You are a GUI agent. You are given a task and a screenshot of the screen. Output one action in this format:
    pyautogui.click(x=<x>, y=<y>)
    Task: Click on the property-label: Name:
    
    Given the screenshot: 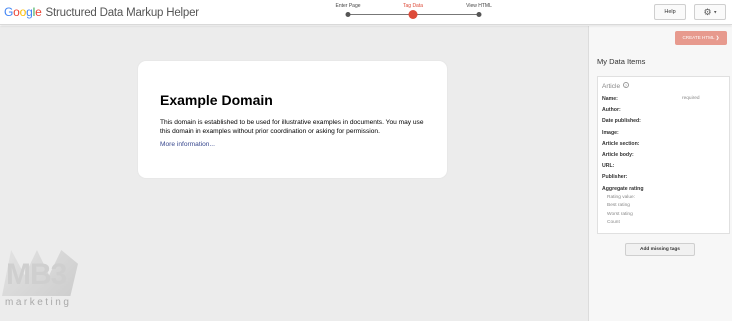 What is the action you would take?
    pyautogui.click(x=610, y=99)
    